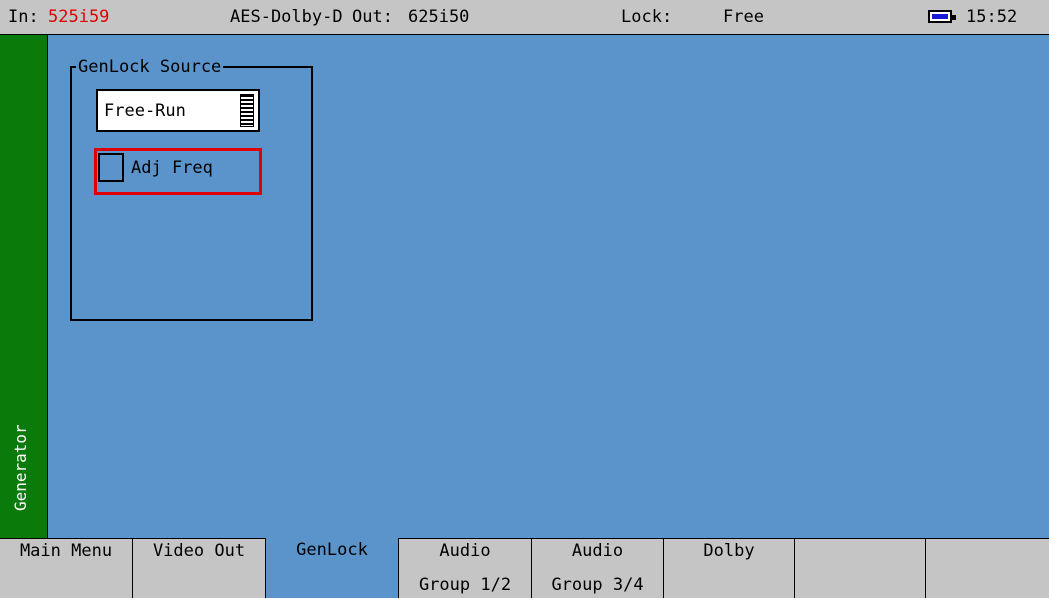  What do you see at coordinates (597, 585) in the screenshot?
I see `tab-sublabel: Group 3/4` at bounding box center [597, 585].